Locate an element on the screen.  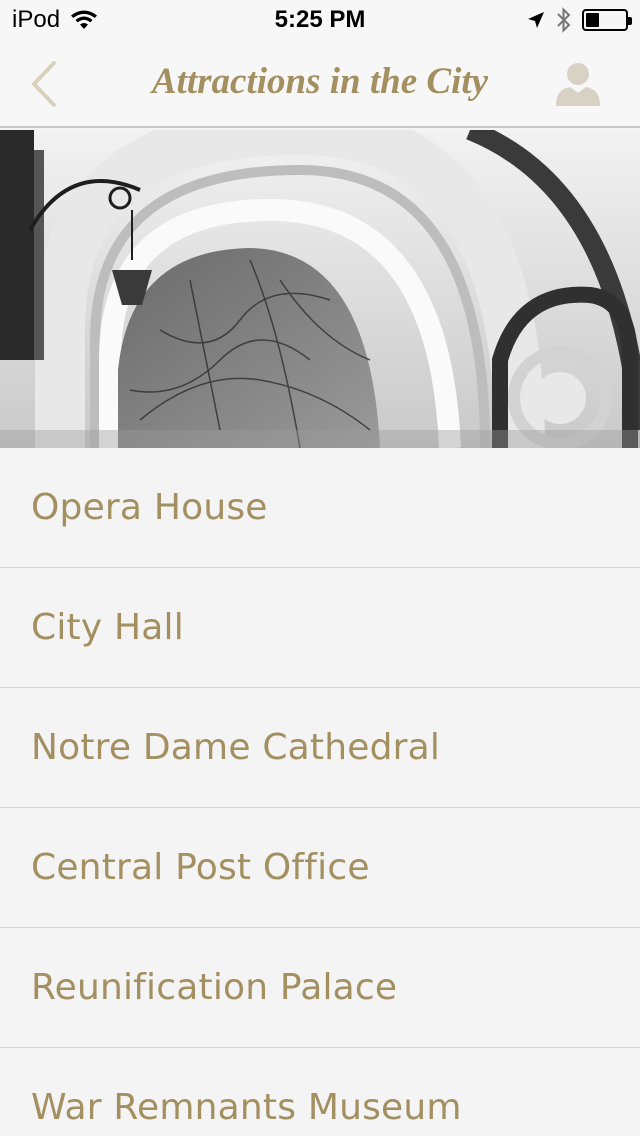
list-item: War Remnants Museum is located at coordinates (320, 1092).